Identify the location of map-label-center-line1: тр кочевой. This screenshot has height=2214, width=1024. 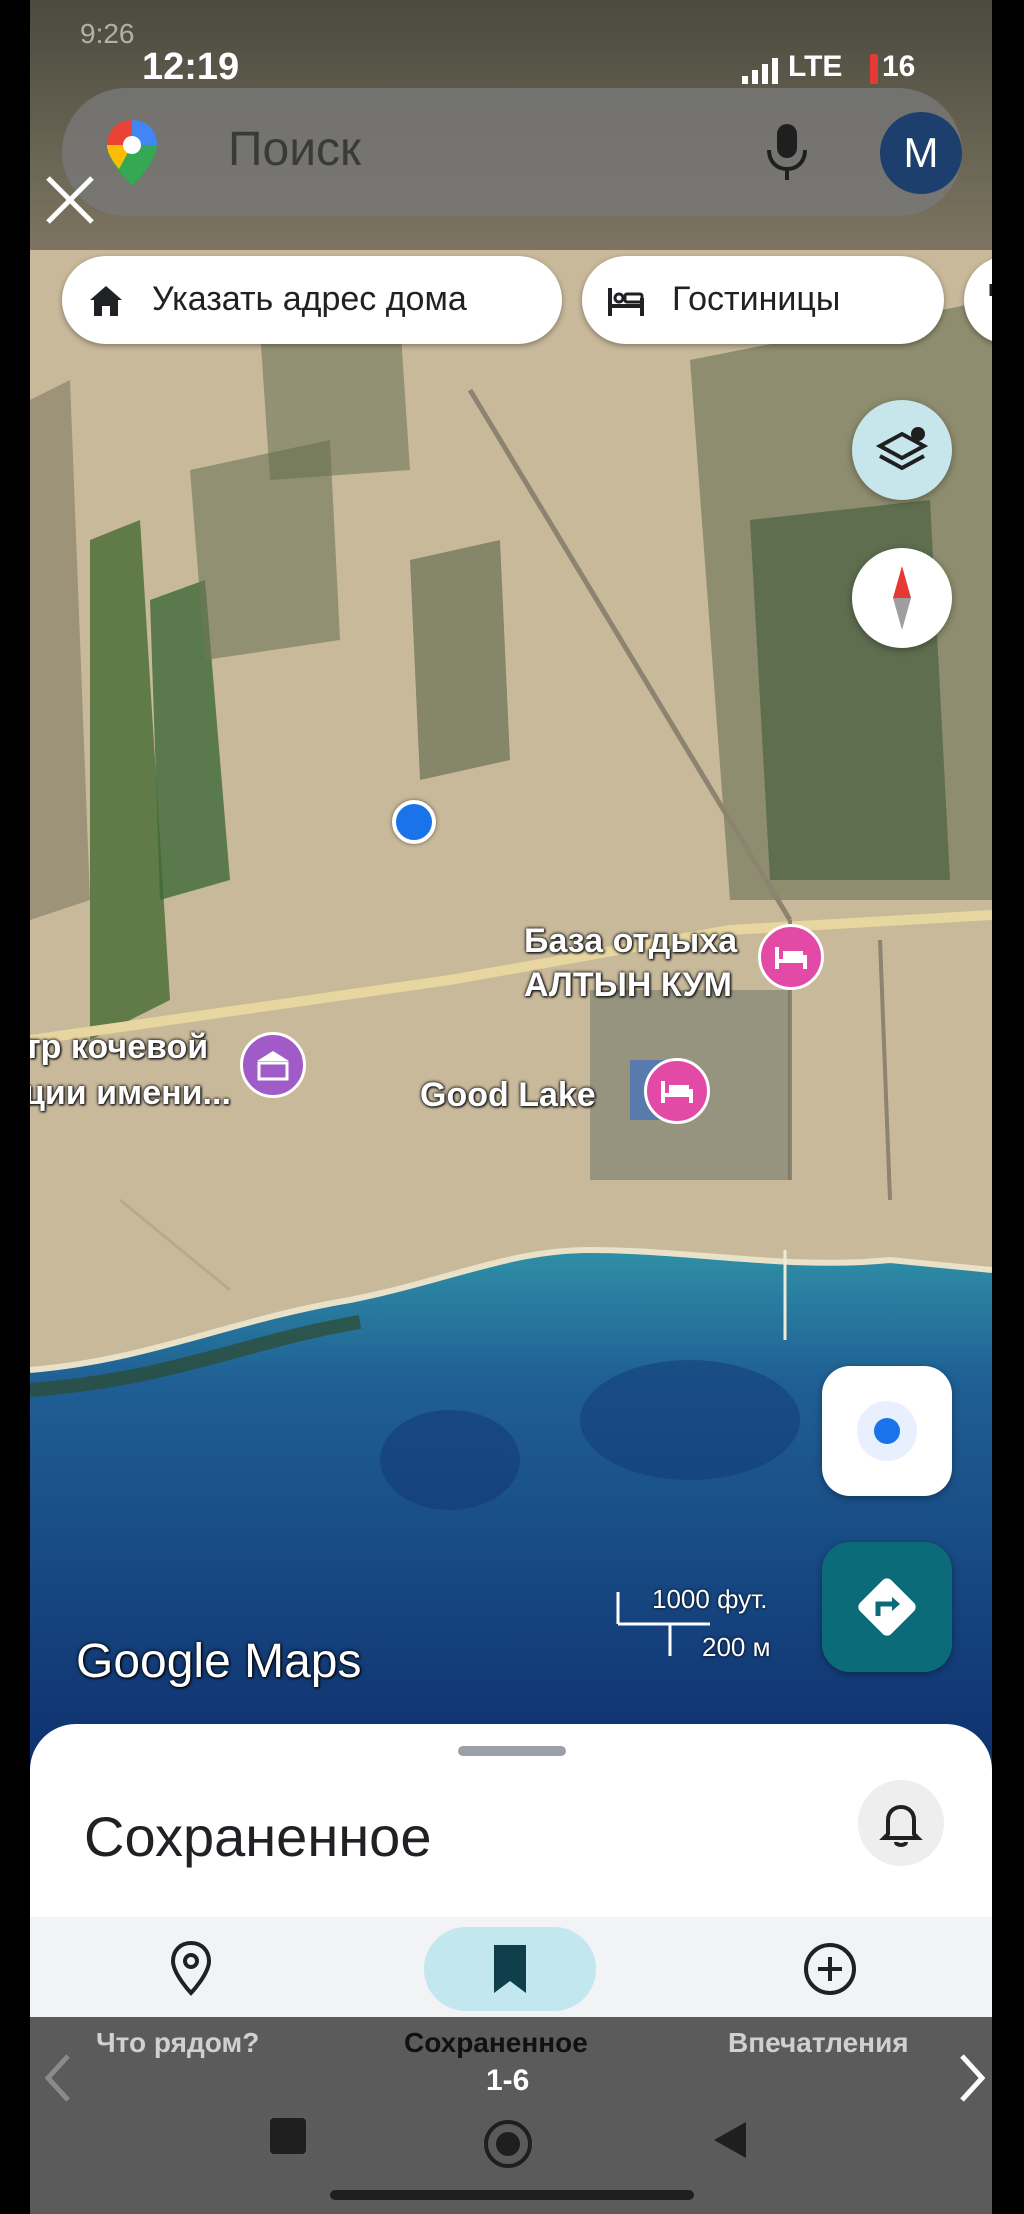
(119, 1047).